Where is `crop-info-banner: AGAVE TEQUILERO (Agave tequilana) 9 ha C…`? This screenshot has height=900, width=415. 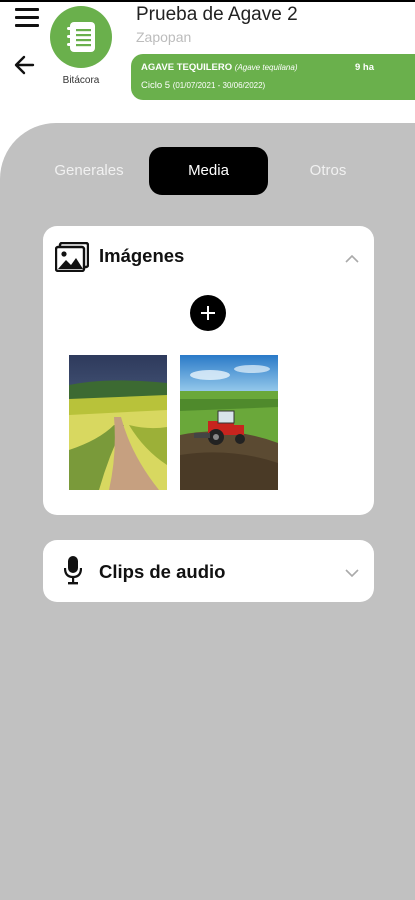 crop-info-banner: AGAVE TEQUILERO (Agave tequilana) 9 ha C… is located at coordinates (273, 77).